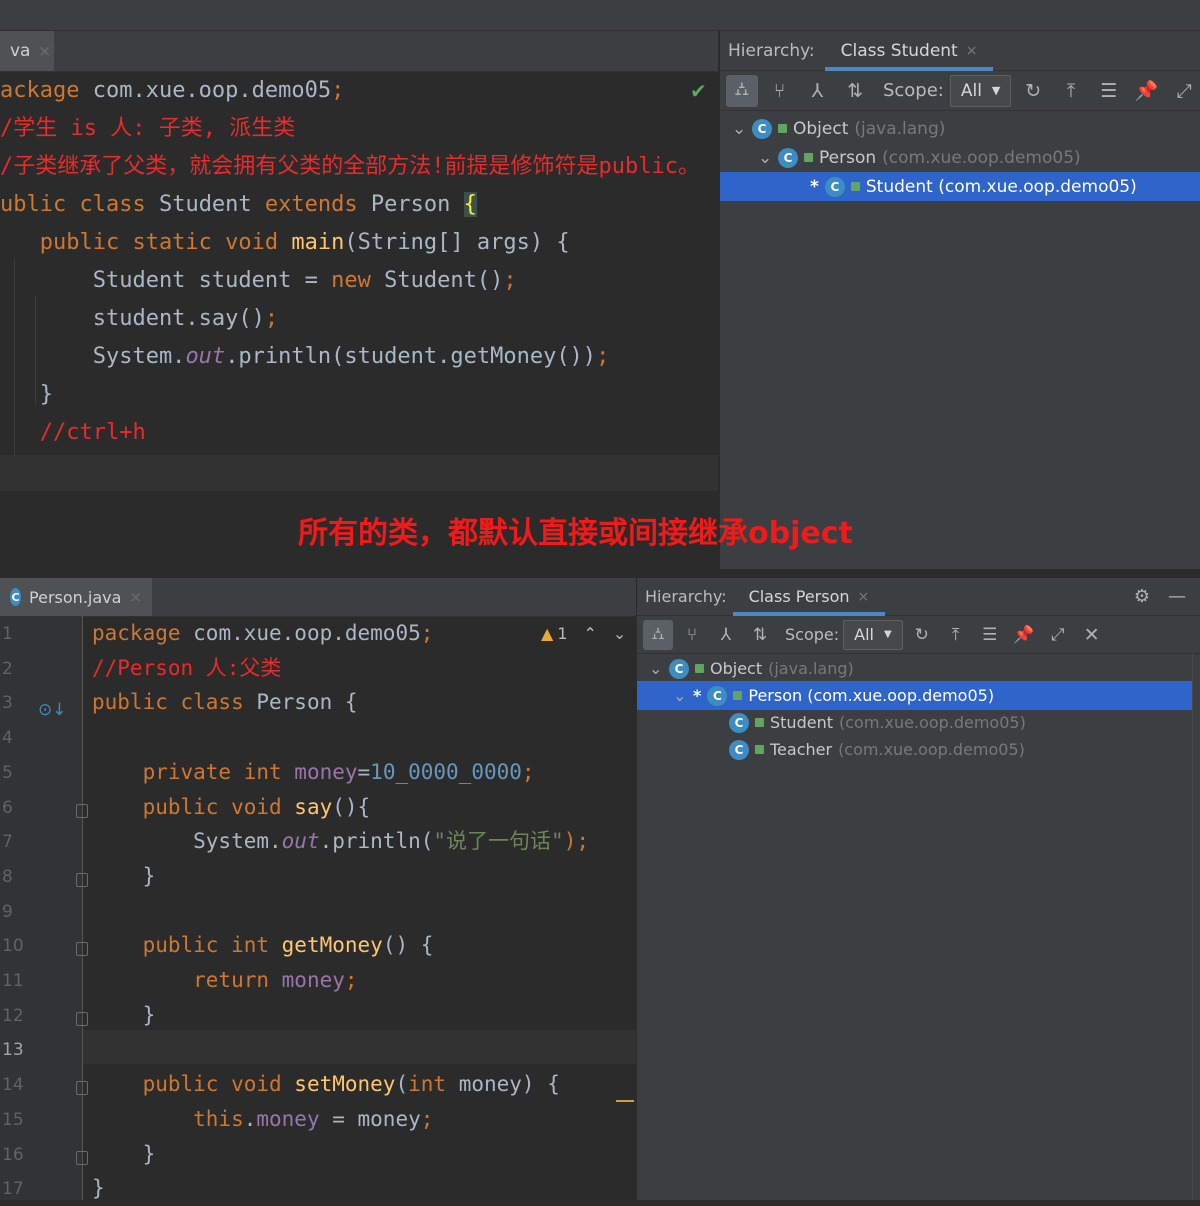 The width and height of the screenshot is (1200, 1206). What do you see at coordinates (350, 167) in the screenshot?
I see `code-line: /子类继承了父类，就会拥有父类的全部方法!前提是修饰符是public。` at bounding box center [350, 167].